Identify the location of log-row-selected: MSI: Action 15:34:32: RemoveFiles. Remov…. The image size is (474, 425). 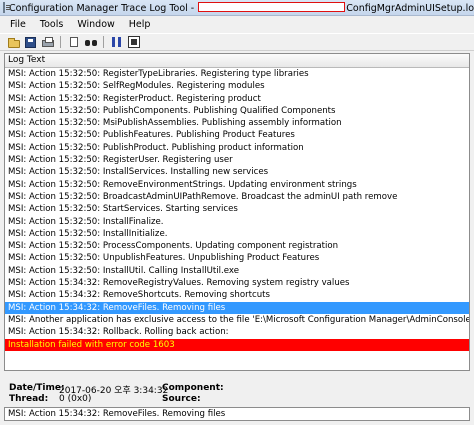
(237, 307).